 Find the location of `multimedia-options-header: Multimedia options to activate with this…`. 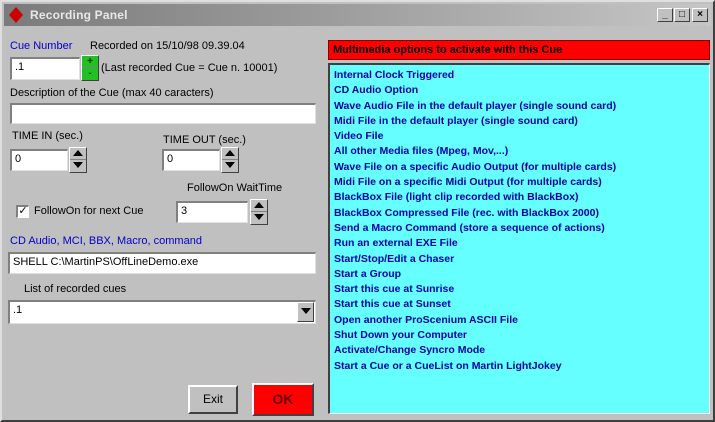

multimedia-options-header: Multimedia options to activate with this… is located at coordinates (519, 50).